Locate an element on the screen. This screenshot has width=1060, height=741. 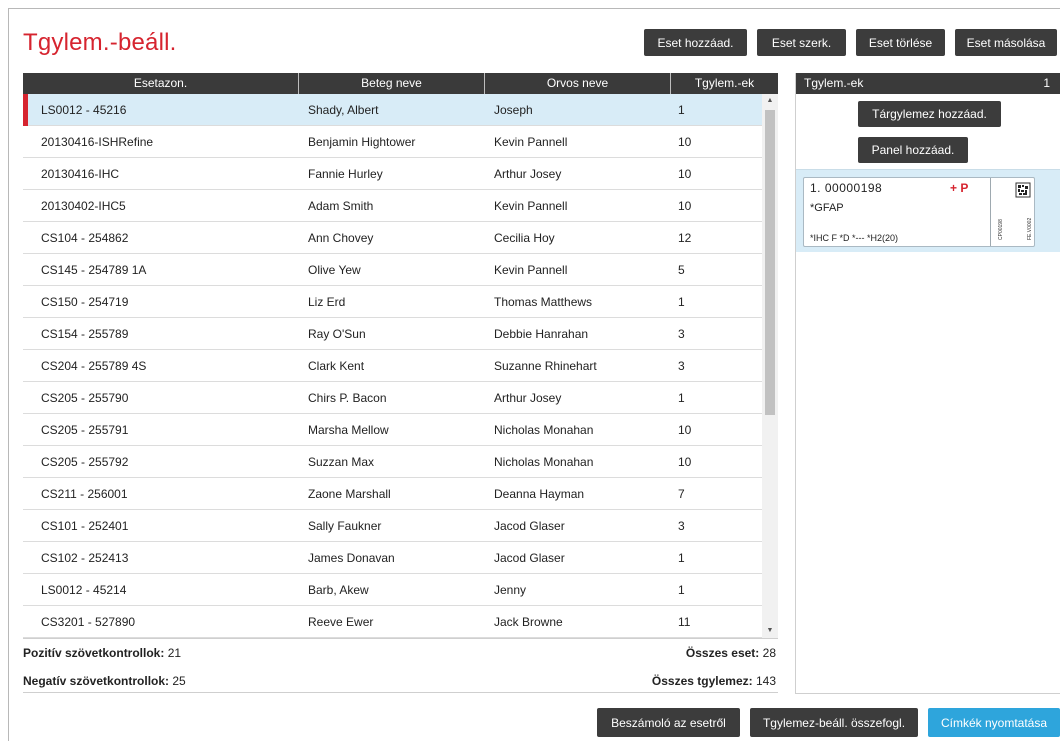
table-row: CS154 - 255789 Ray O'Sun Debbie Hanrahan 3 is located at coordinates (392, 334).